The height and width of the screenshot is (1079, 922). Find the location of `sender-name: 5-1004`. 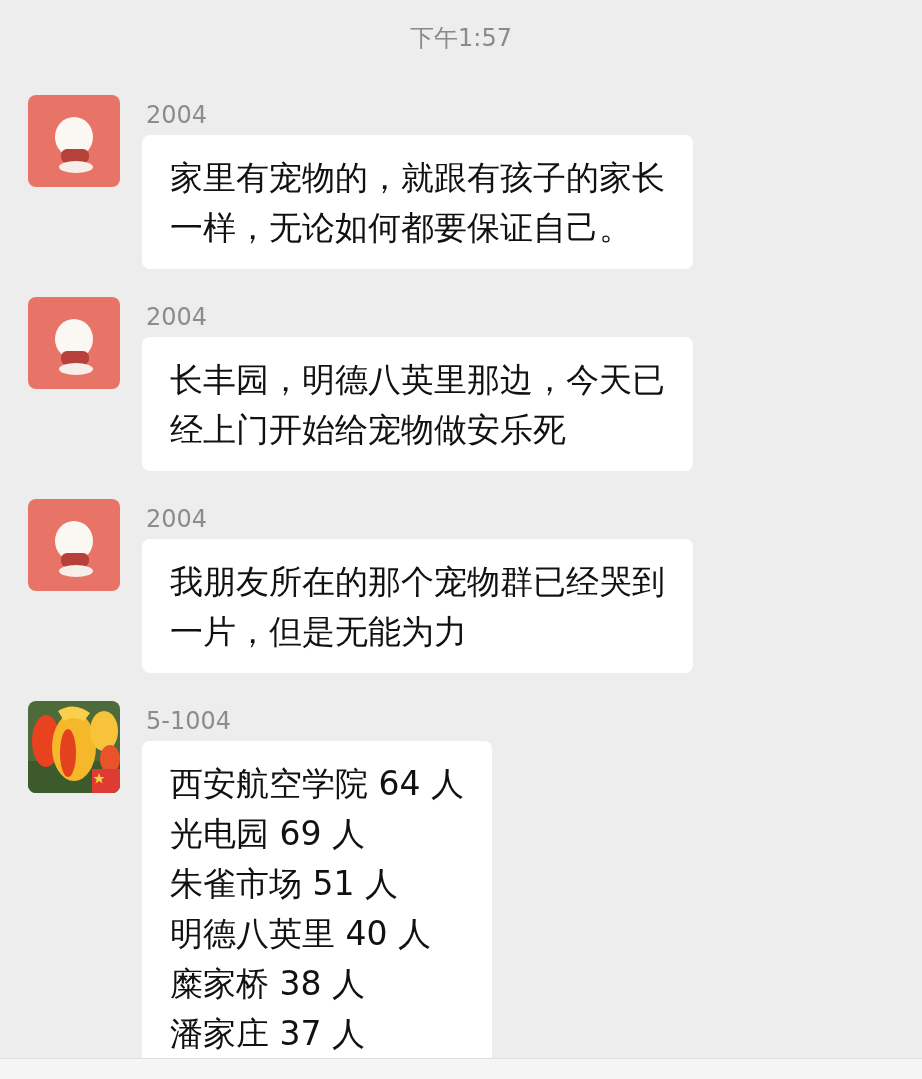

sender-name: 5-1004 is located at coordinates (188, 721).